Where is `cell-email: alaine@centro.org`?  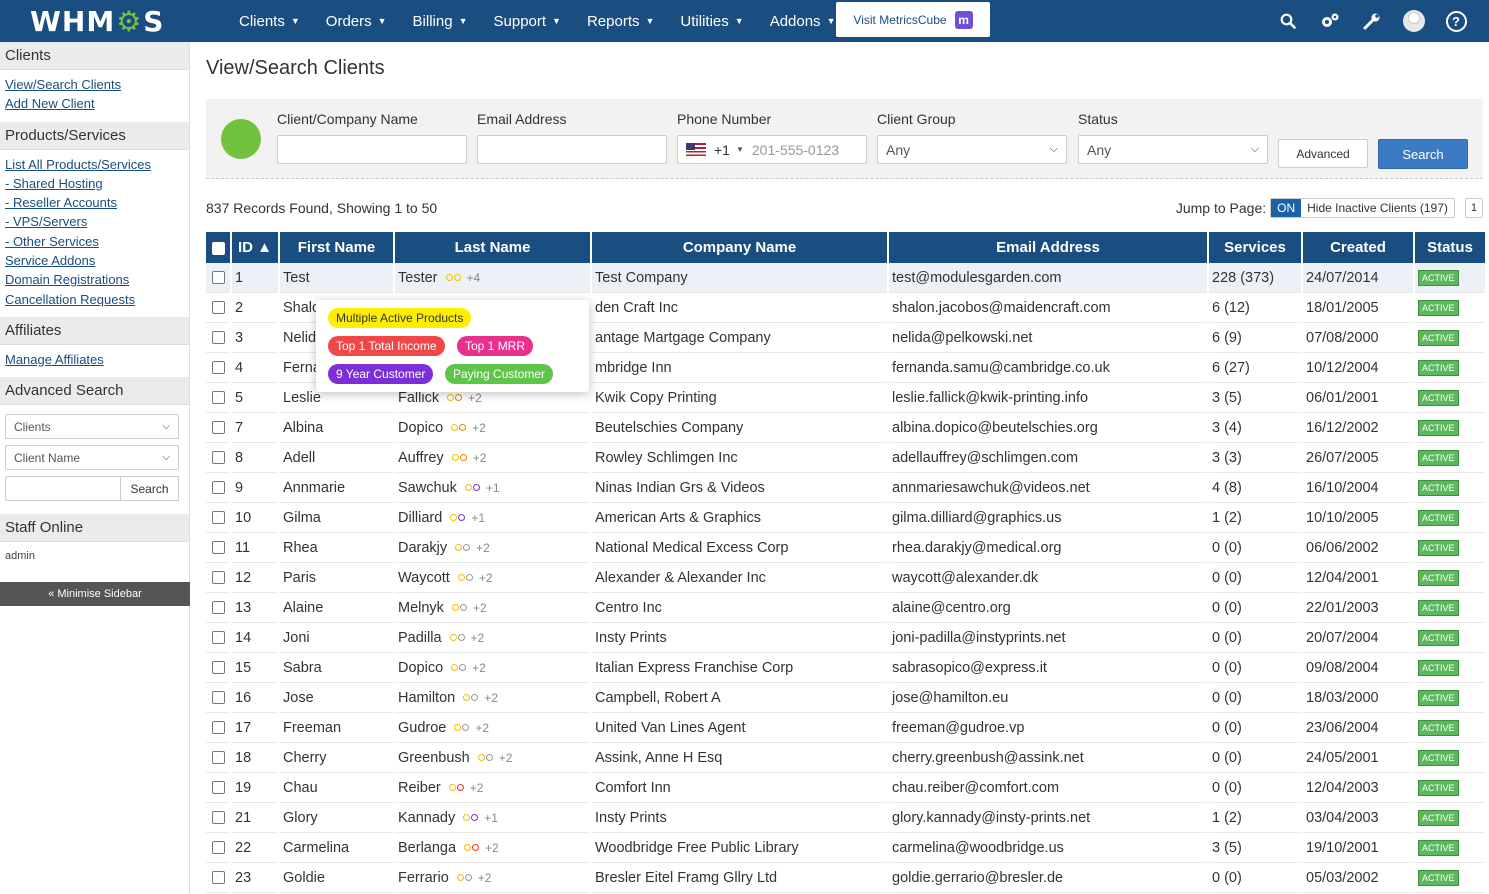
cell-email: alaine@centro.org is located at coordinates (1048, 608).